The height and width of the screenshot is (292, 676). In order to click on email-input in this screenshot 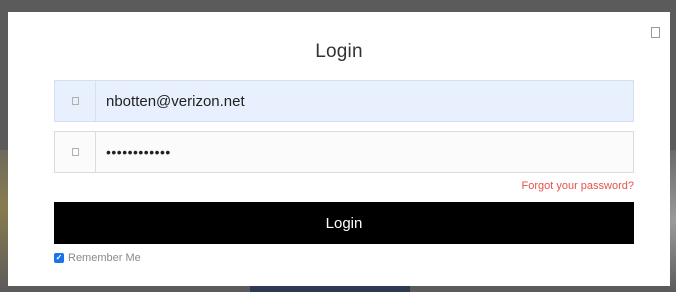, I will do `click(364, 101)`.